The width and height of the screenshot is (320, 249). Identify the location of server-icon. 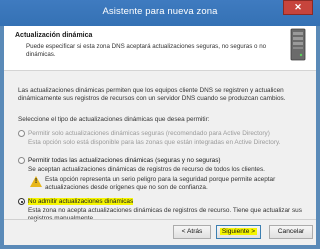
(298, 44).